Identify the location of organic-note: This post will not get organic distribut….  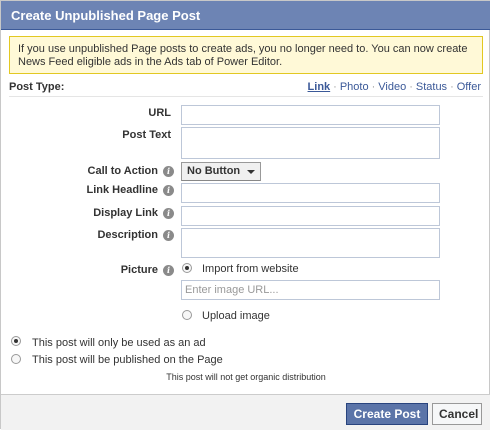
(246, 377).